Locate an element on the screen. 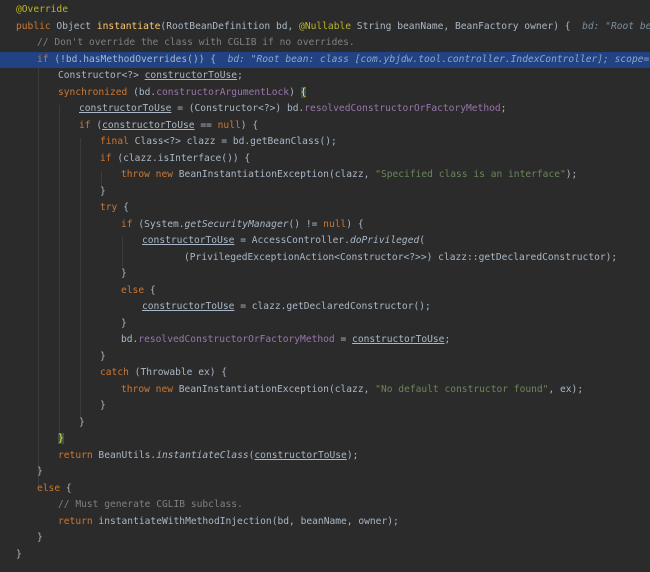 The image size is (650, 572). matched-brace: { is located at coordinates (303, 92).